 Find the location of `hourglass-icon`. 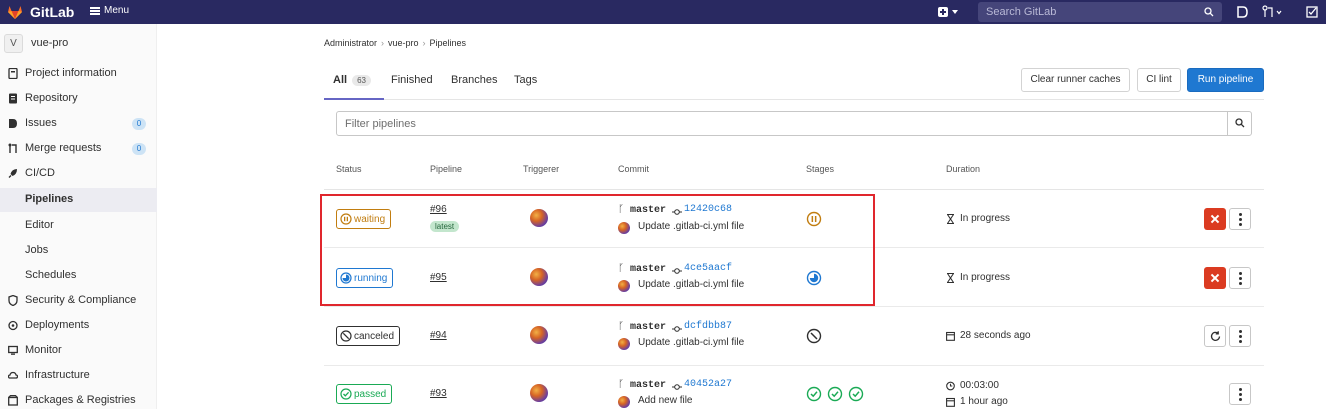

hourglass-icon is located at coordinates (950, 277).